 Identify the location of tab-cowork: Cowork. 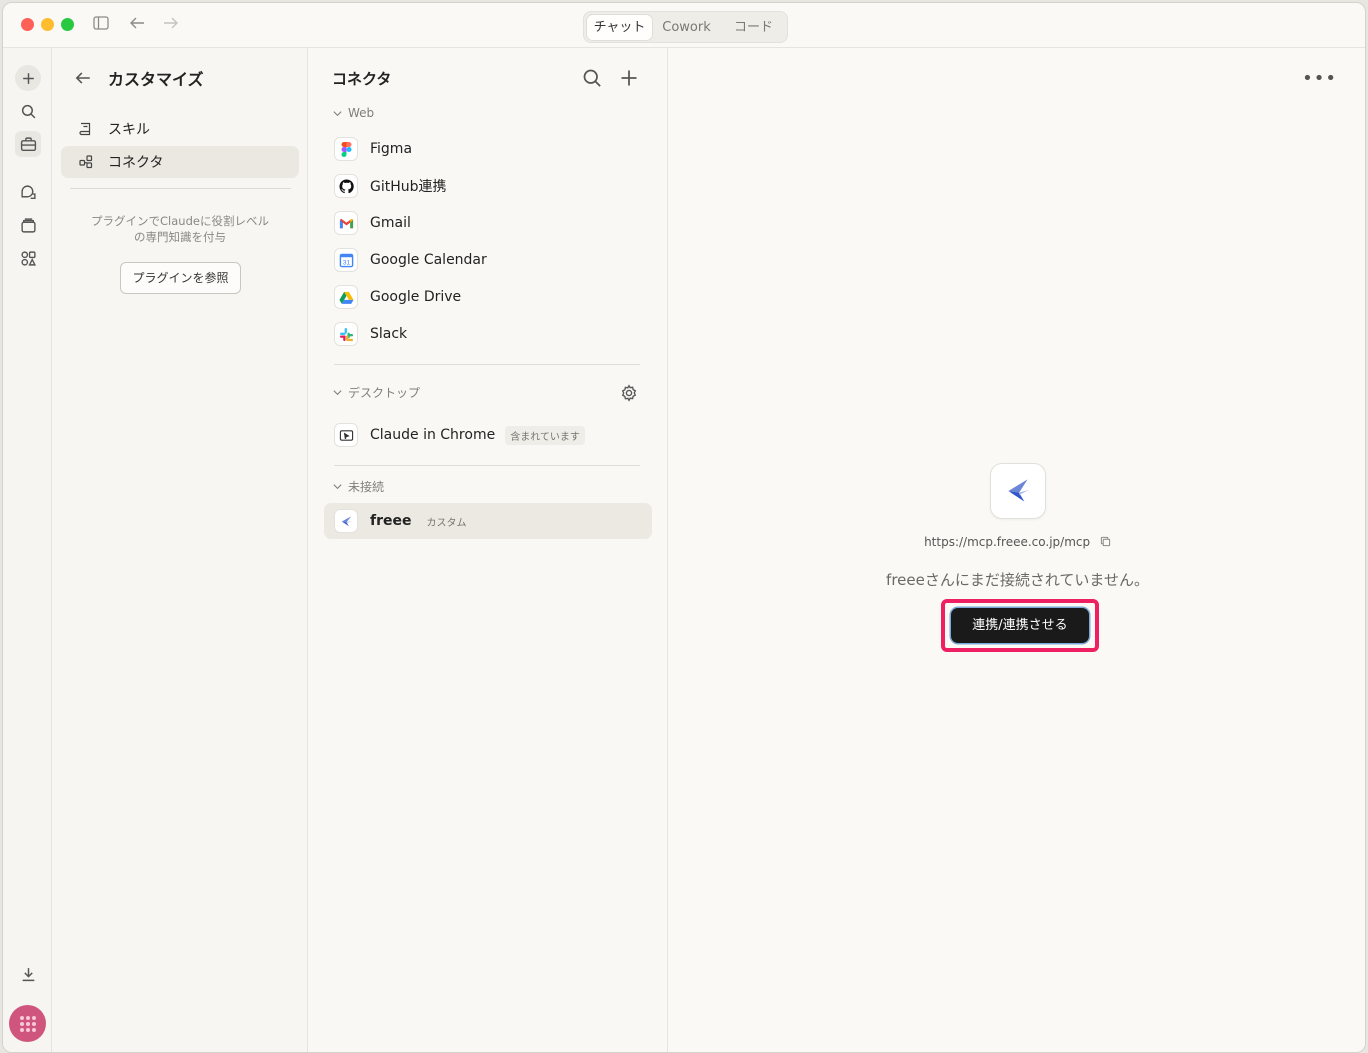
(686, 27).